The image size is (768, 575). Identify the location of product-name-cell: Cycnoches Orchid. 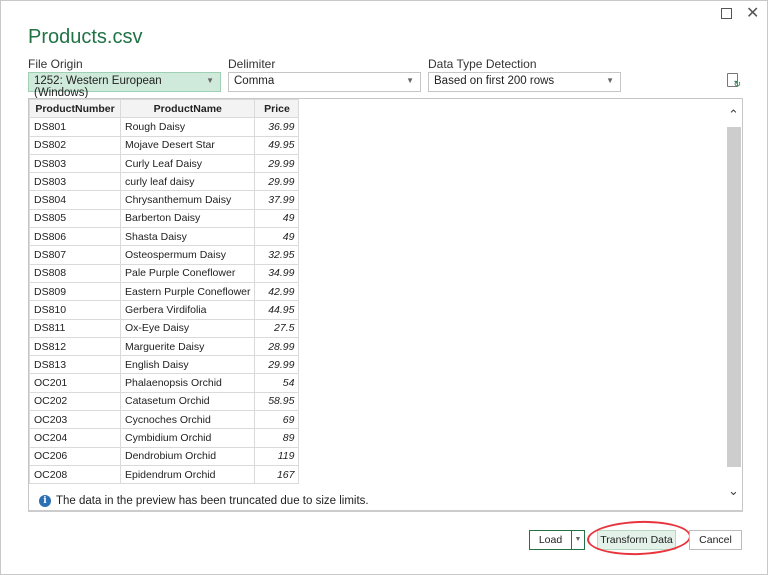
(187, 420).